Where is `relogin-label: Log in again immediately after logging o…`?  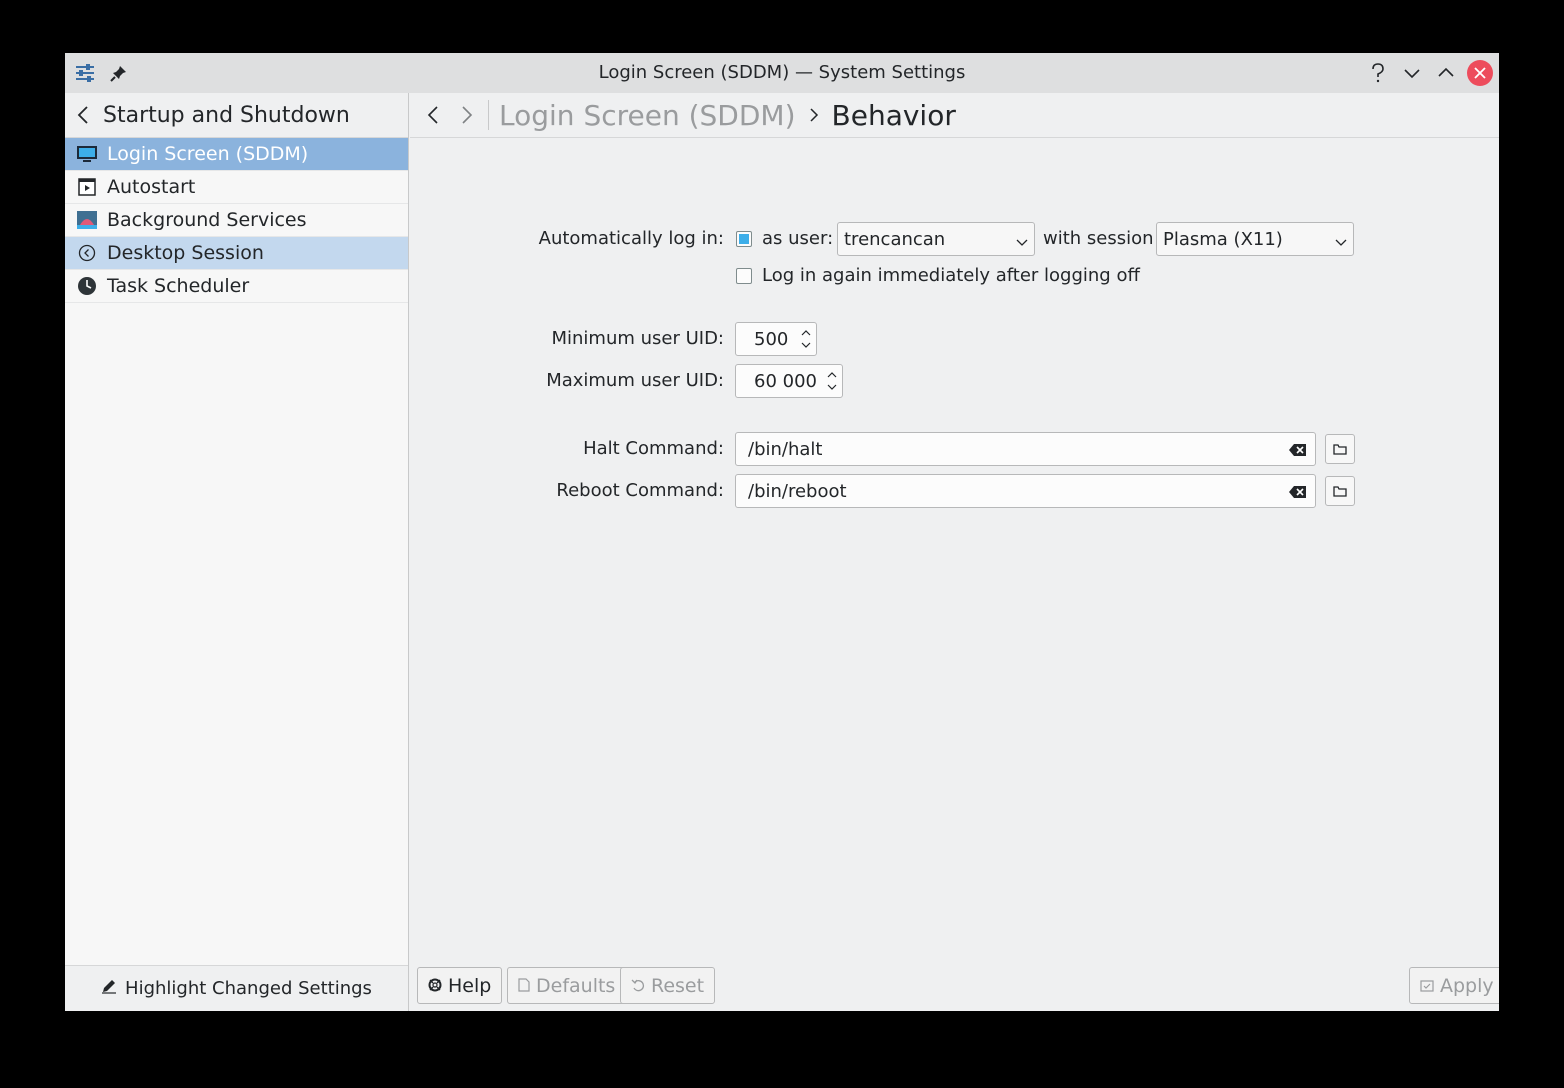
relogin-label: Log in again immediately after logging o… is located at coordinates (951, 275).